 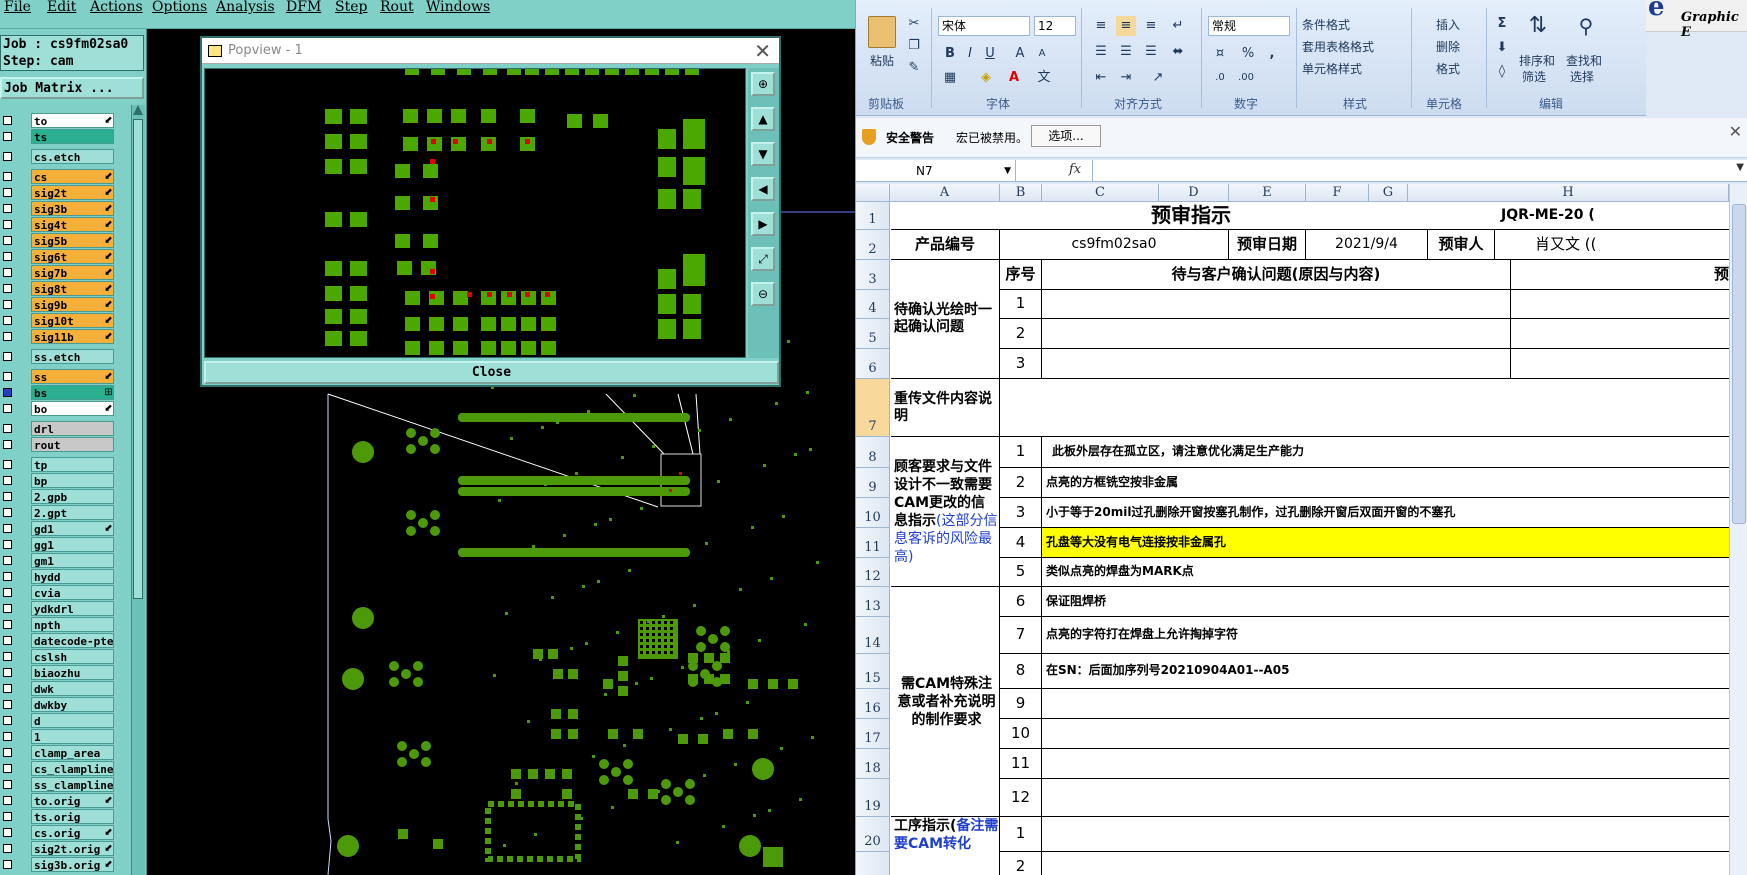 What do you see at coordinates (72, 592) in the screenshot?
I see `layer-name: cvia` at bounding box center [72, 592].